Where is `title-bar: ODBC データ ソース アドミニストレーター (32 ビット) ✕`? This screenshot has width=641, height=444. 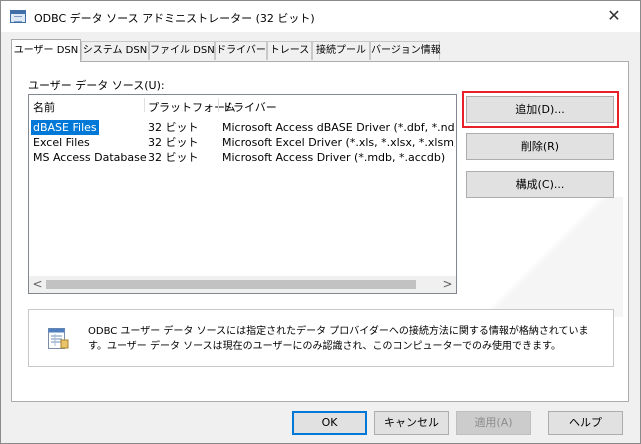
title-bar: ODBC データ ソース アドミニストレーター (32 ビット) ✕ is located at coordinates (320, 16).